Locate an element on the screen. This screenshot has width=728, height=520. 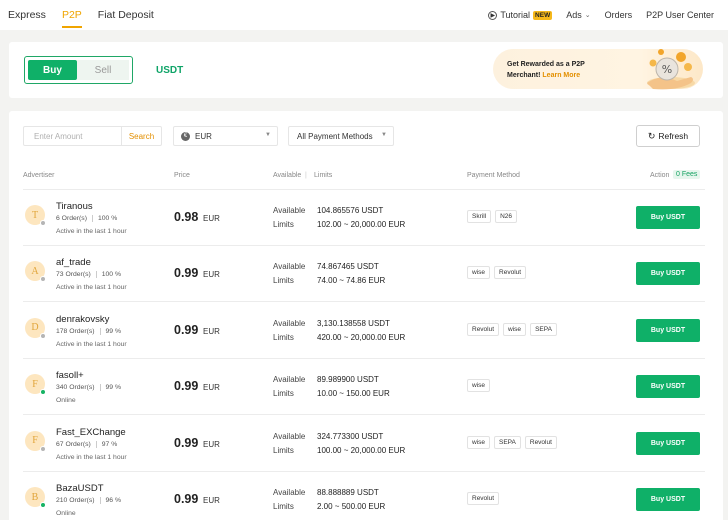
payment-methods: Revolut is located at coordinates (485, 498).